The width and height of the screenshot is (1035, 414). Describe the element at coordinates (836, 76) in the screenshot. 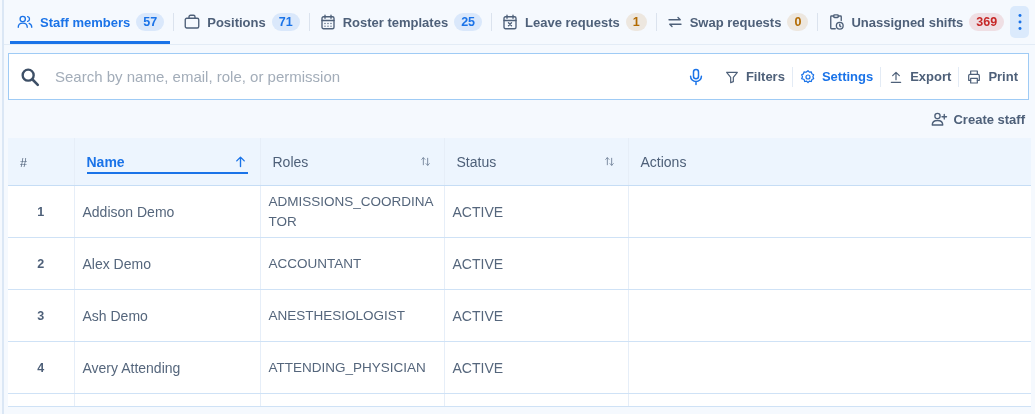

I see `toolbar-button: Settings` at that location.